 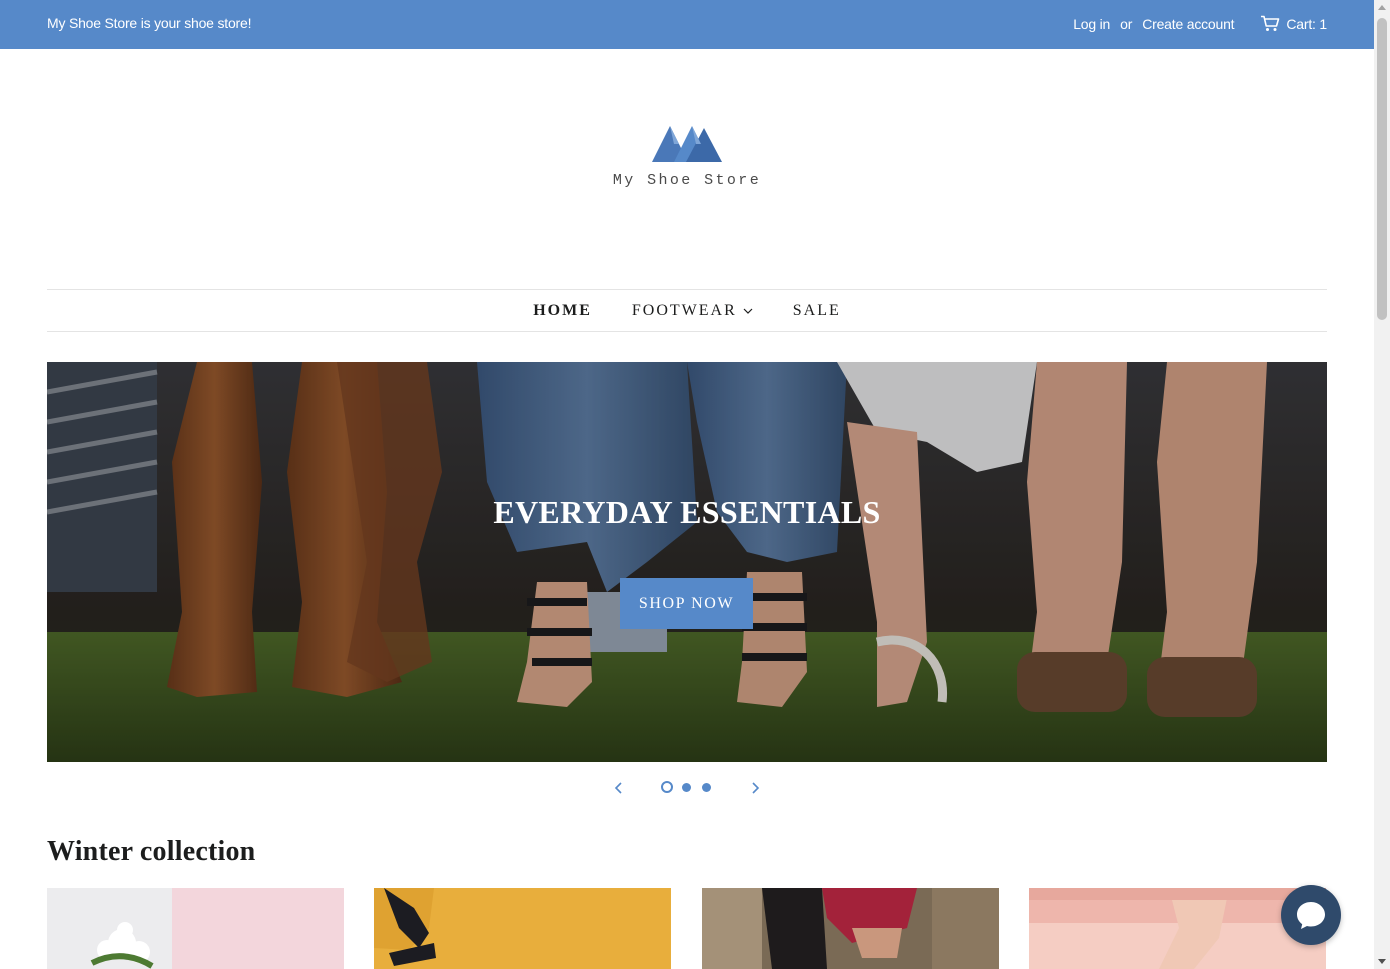 What do you see at coordinates (1091, 24) in the screenshot?
I see `login-link: Log in` at bounding box center [1091, 24].